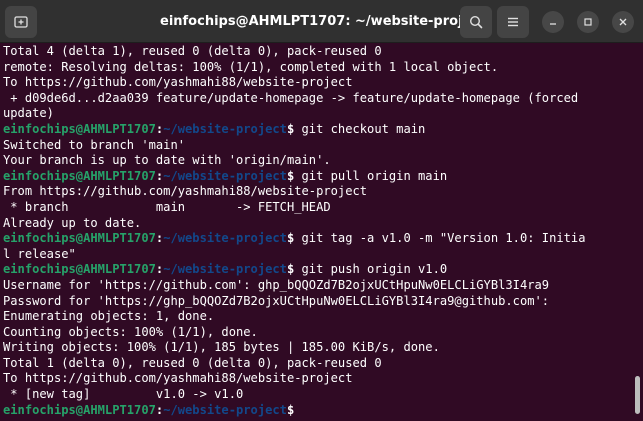 The image size is (643, 421). Describe the element at coordinates (360, 128) in the screenshot. I see `command-text: git checkout main` at that location.